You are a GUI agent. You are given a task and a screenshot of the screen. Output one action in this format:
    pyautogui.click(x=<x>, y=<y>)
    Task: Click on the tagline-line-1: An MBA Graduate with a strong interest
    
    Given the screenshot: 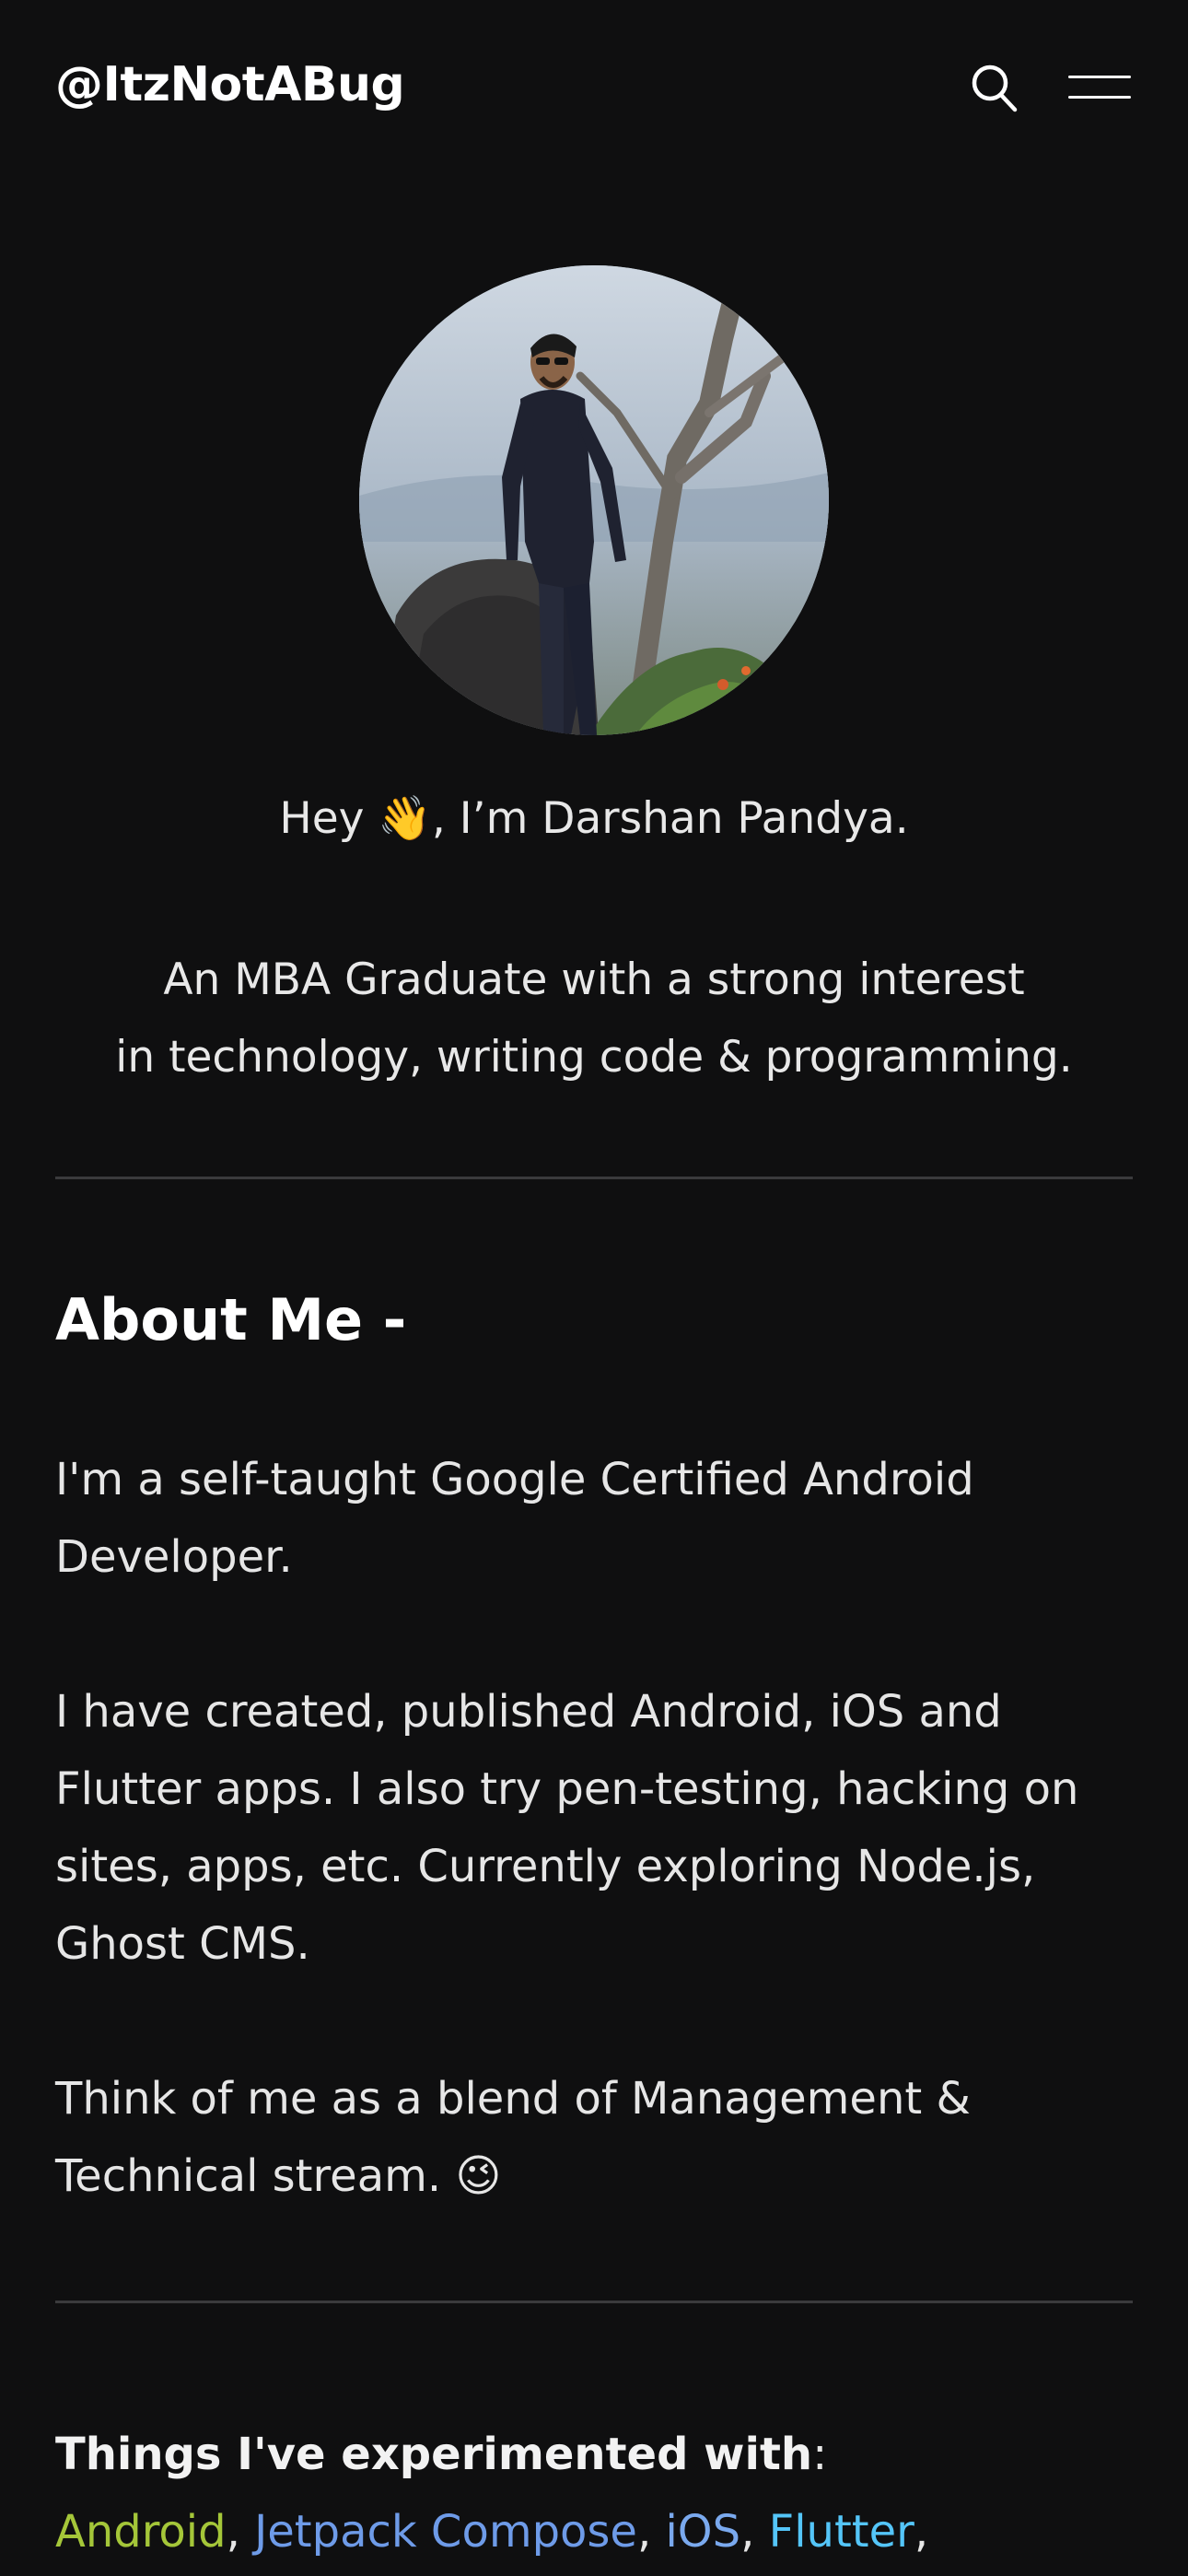 What is the action you would take?
    pyautogui.click(x=594, y=979)
    